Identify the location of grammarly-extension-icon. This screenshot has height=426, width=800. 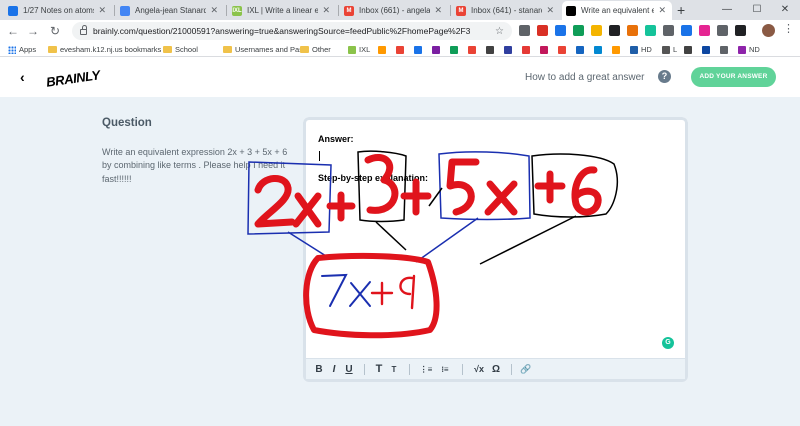
(650, 30).